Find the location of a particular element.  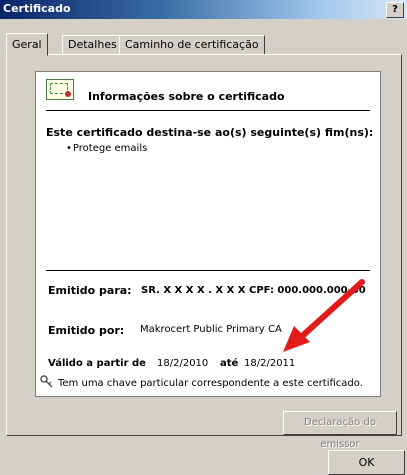

valid-from-value: 18/2/2010 is located at coordinates (183, 363).